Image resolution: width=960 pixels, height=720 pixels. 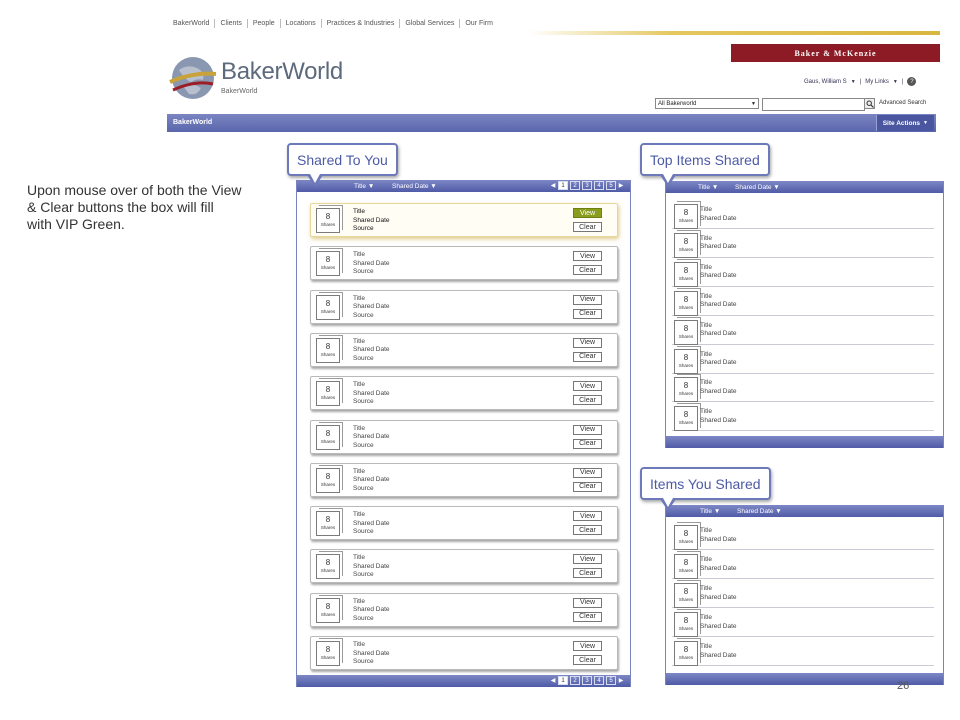 What do you see at coordinates (902, 103) in the screenshot?
I see `advanced-search-link: Advanced Search` at bounding box center [902, 103].